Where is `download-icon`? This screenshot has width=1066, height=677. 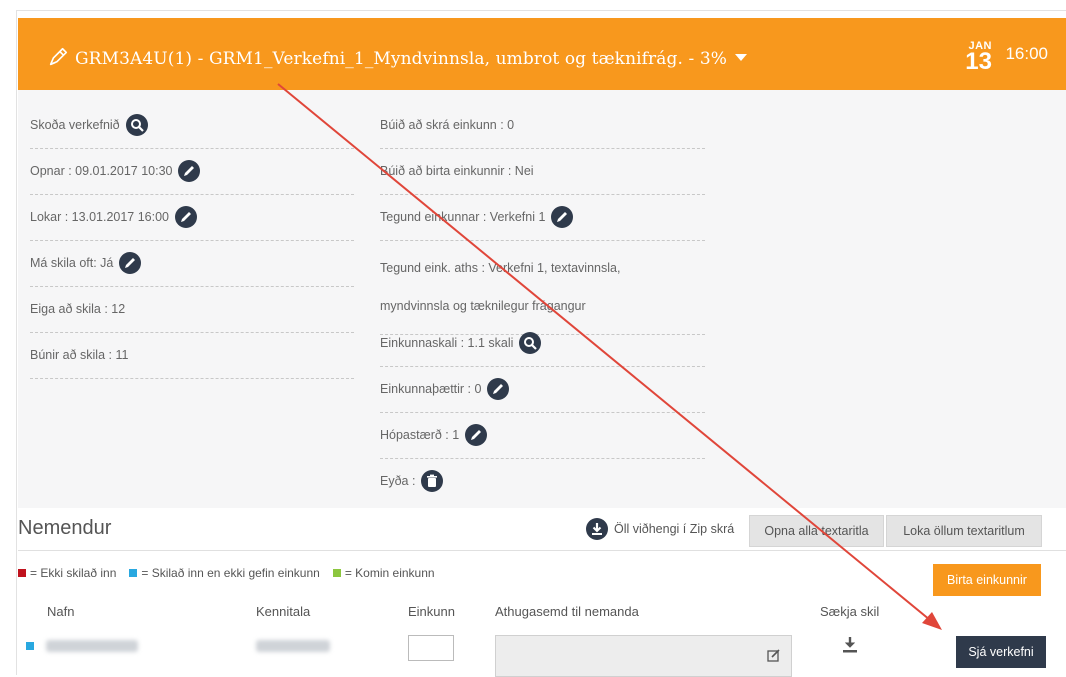 download-icon is located at coordinates (597, 529).